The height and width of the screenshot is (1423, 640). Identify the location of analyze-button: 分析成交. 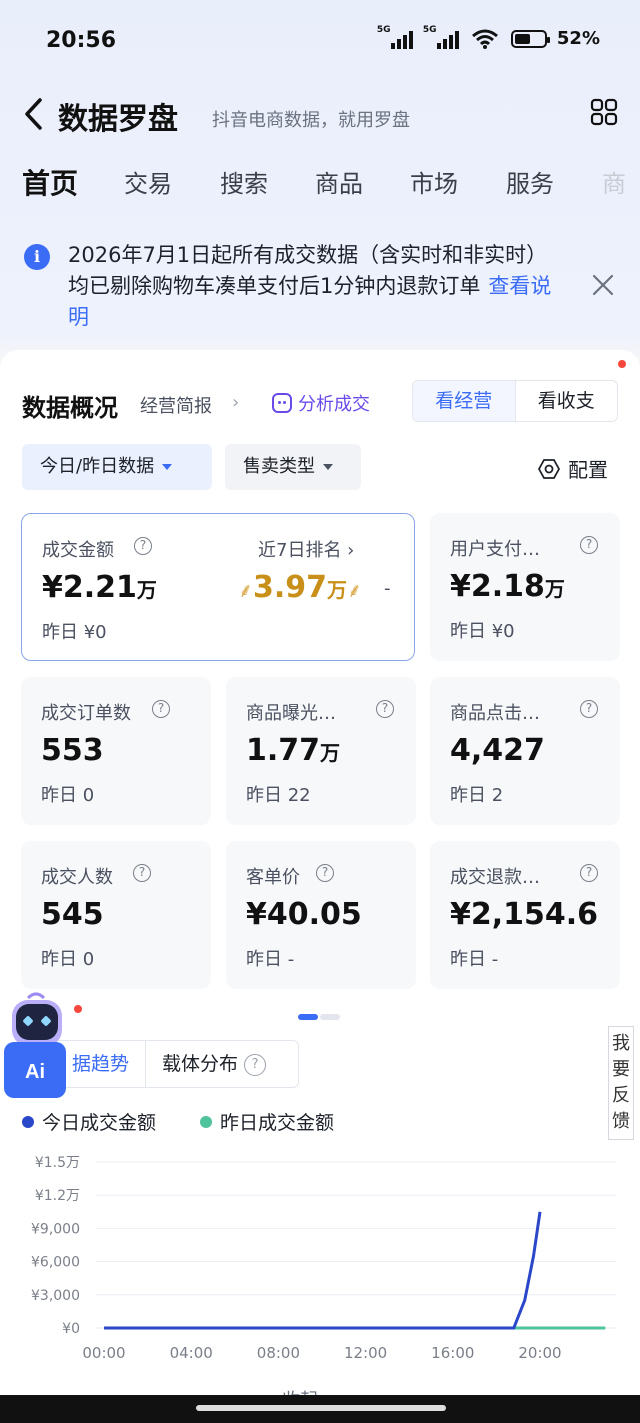
(321, 403).